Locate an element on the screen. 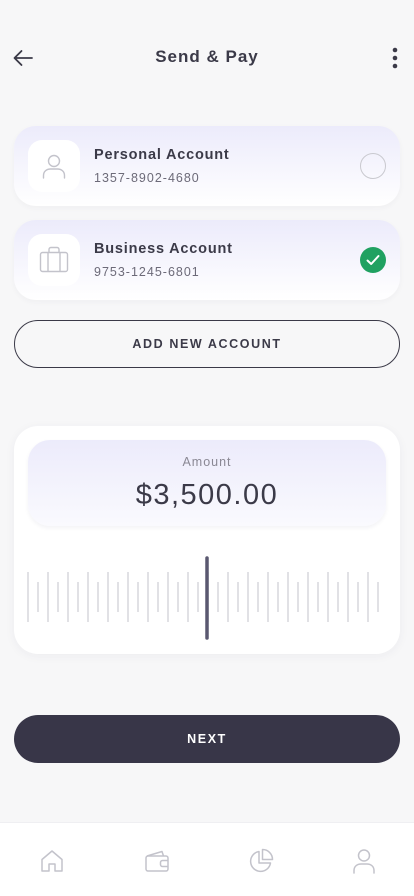 The height and width of the screenshot is (896, 414). nav-home is located at coordinates (52, 861).